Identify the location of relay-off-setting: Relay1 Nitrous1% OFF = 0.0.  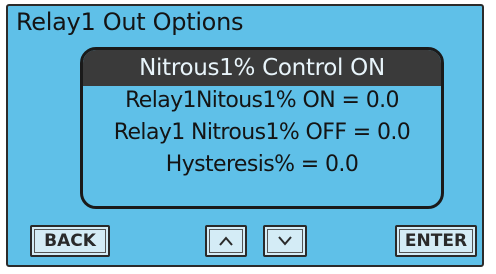
(262, 133).